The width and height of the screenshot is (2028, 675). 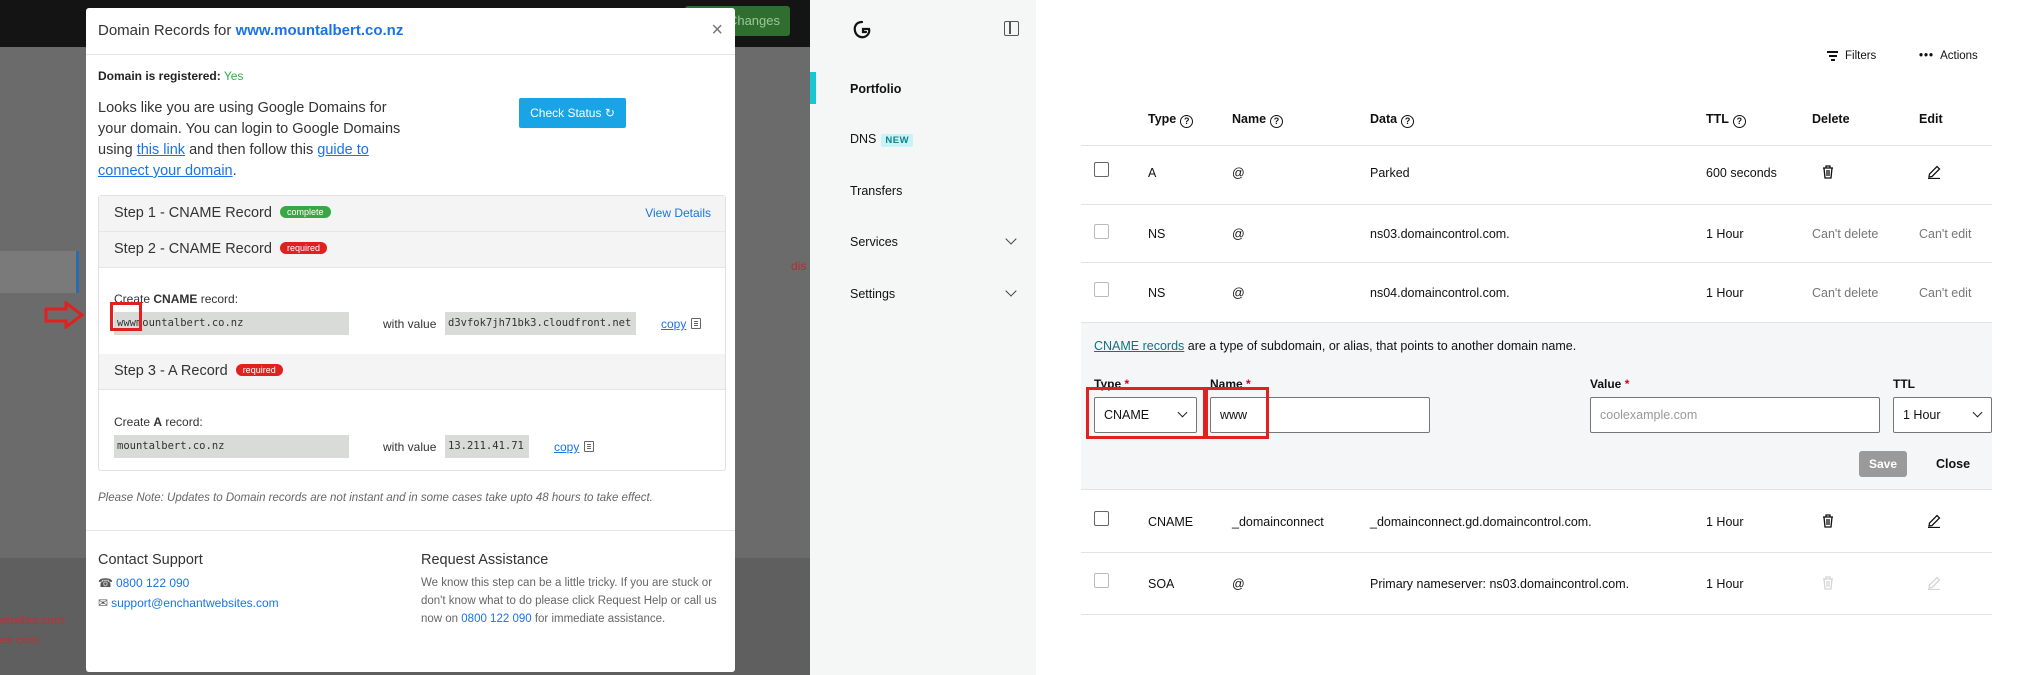 What do you see at coordinates (1959, 56) in the screenshot?
I see `actions-label: Actions` at bounding box center [1959, 56].